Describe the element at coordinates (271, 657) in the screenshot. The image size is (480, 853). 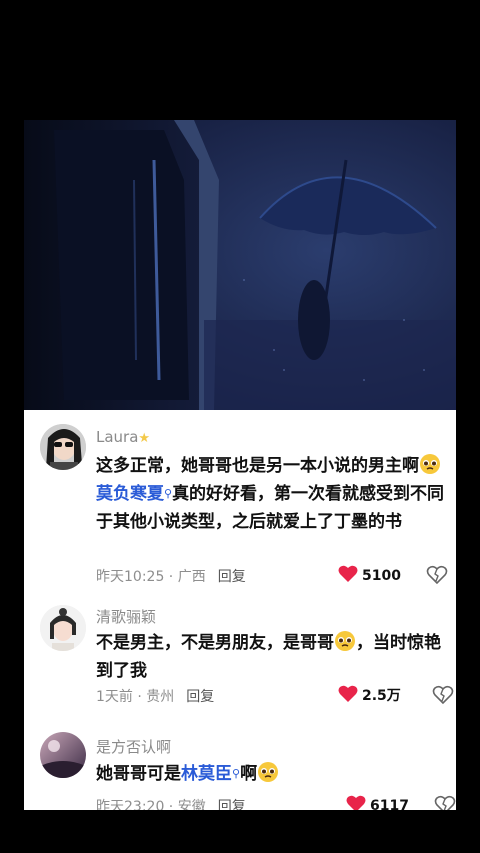
I see `comment-text: 不是男主，不是男朋友，是哥哥 ，当时惊艳到了我` at that location.